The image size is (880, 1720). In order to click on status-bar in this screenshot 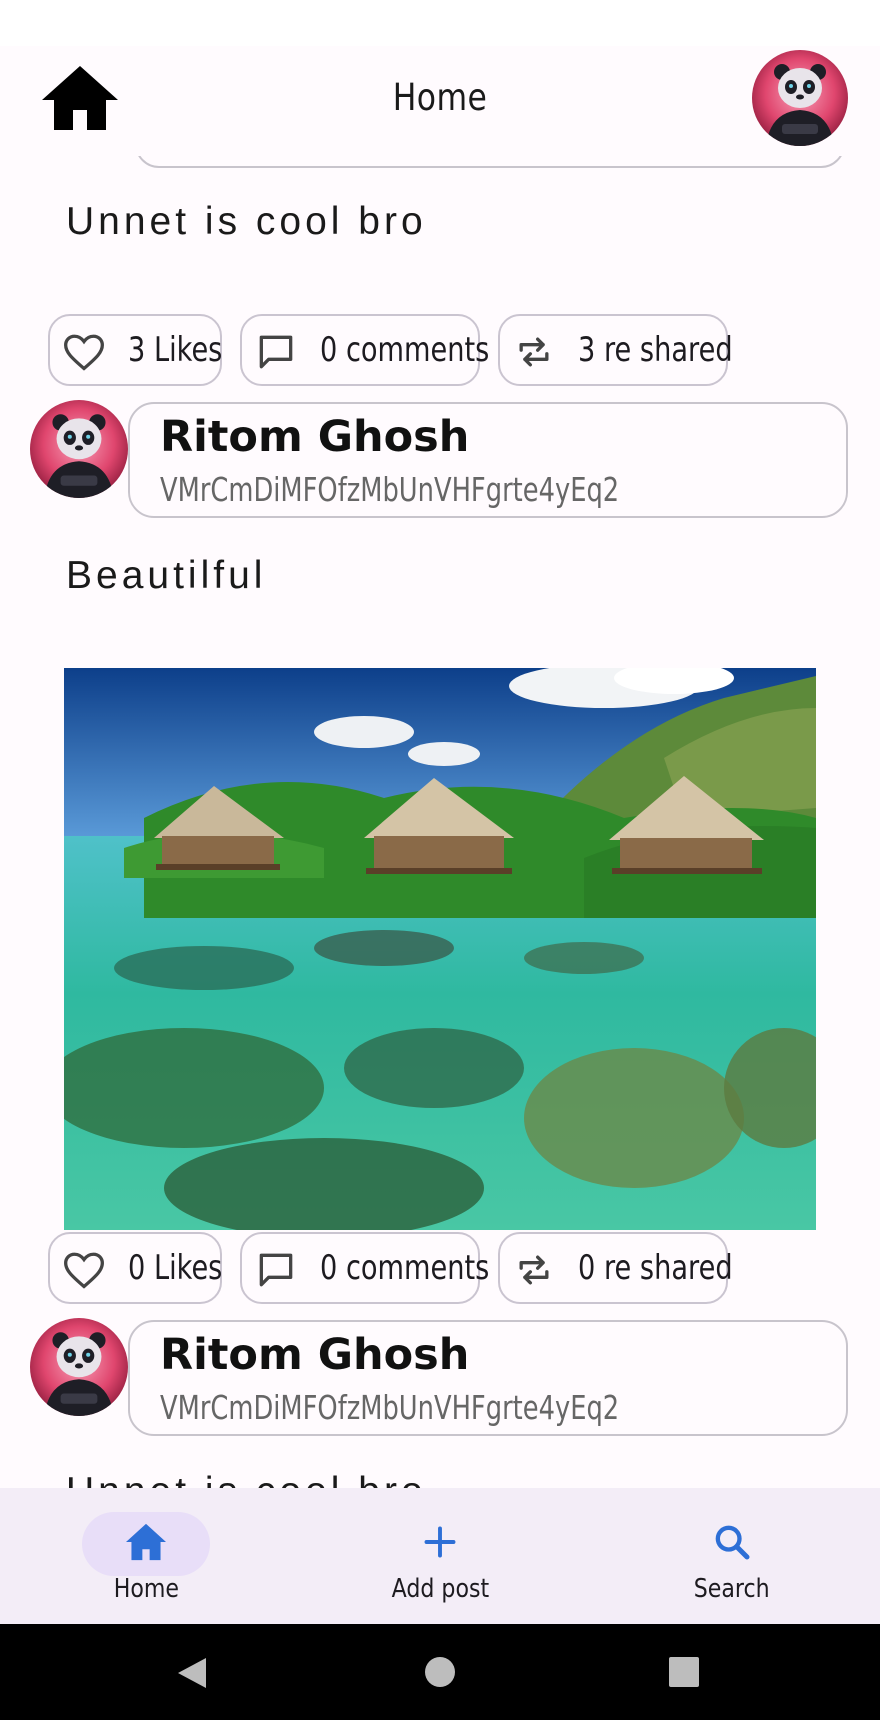, I will do `click(440, 23)`.